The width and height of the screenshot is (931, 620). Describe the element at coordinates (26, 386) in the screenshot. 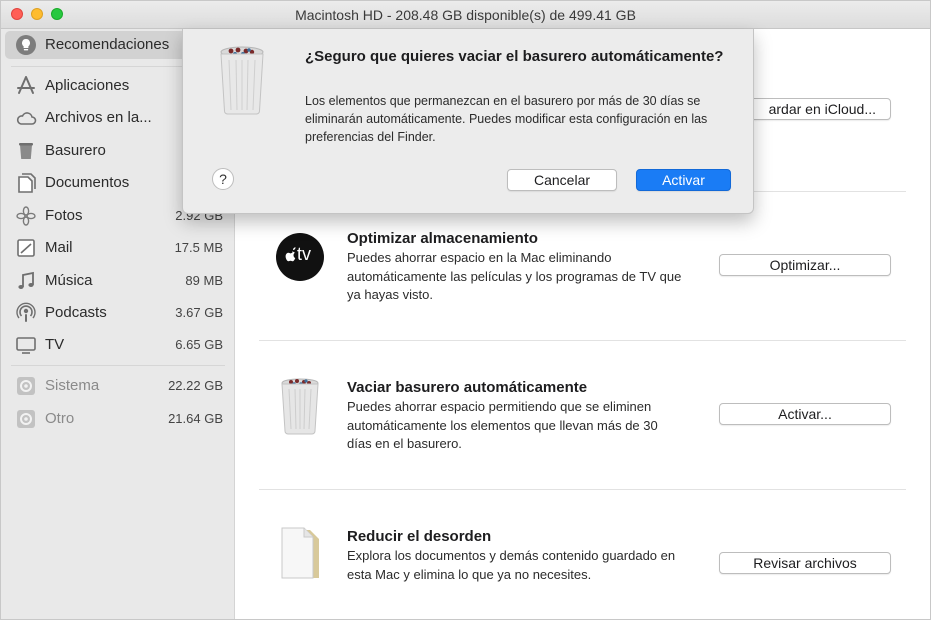

I see `system-icon` at that location.